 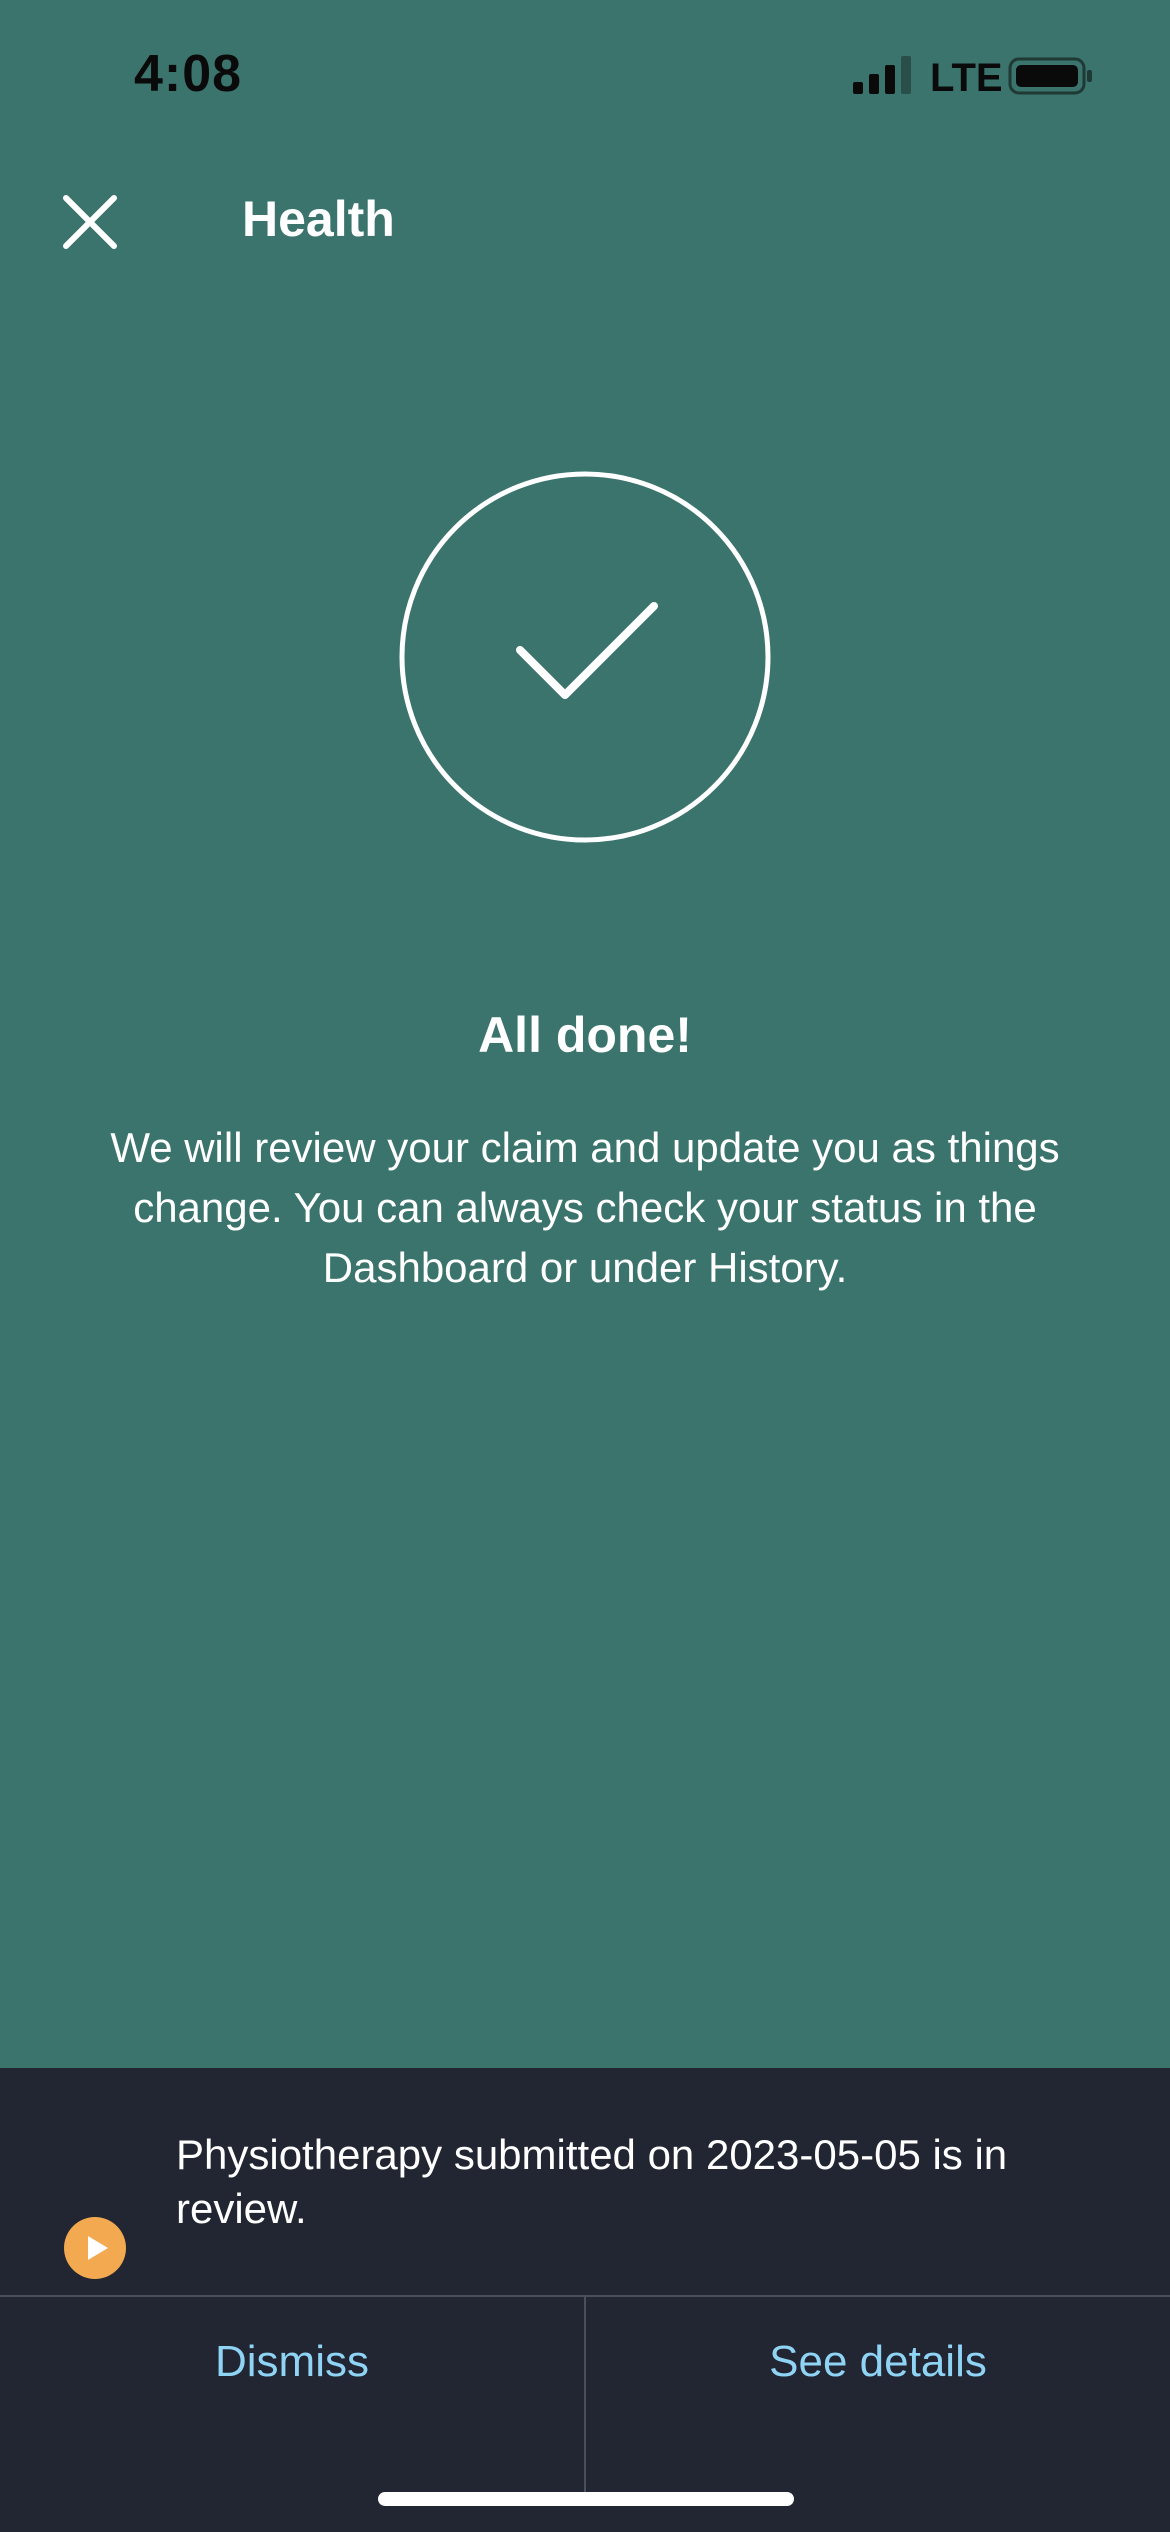 I want to click on close-icon, so click(x=90, y=222).